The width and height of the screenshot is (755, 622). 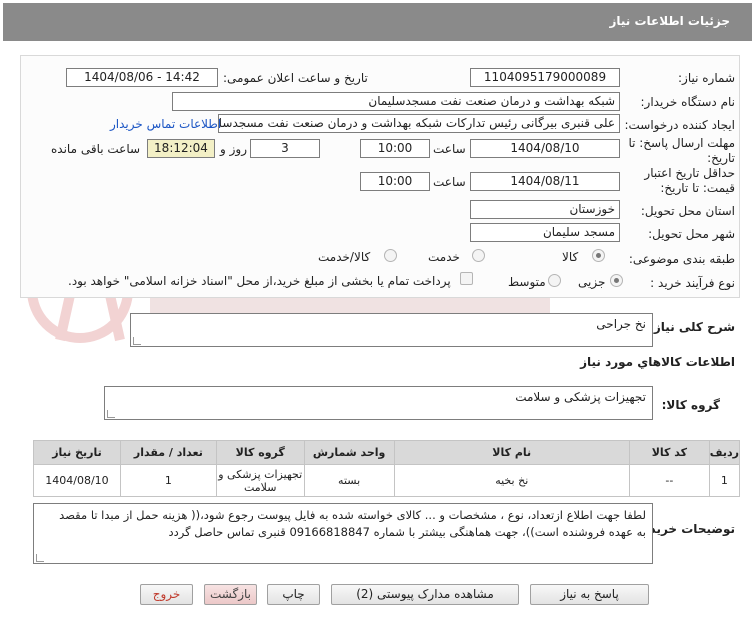 What do you see at coordinates (621, 324) in the screenshot?
I see `description-text: نخ جراحی` at bounding box center [621, 324].